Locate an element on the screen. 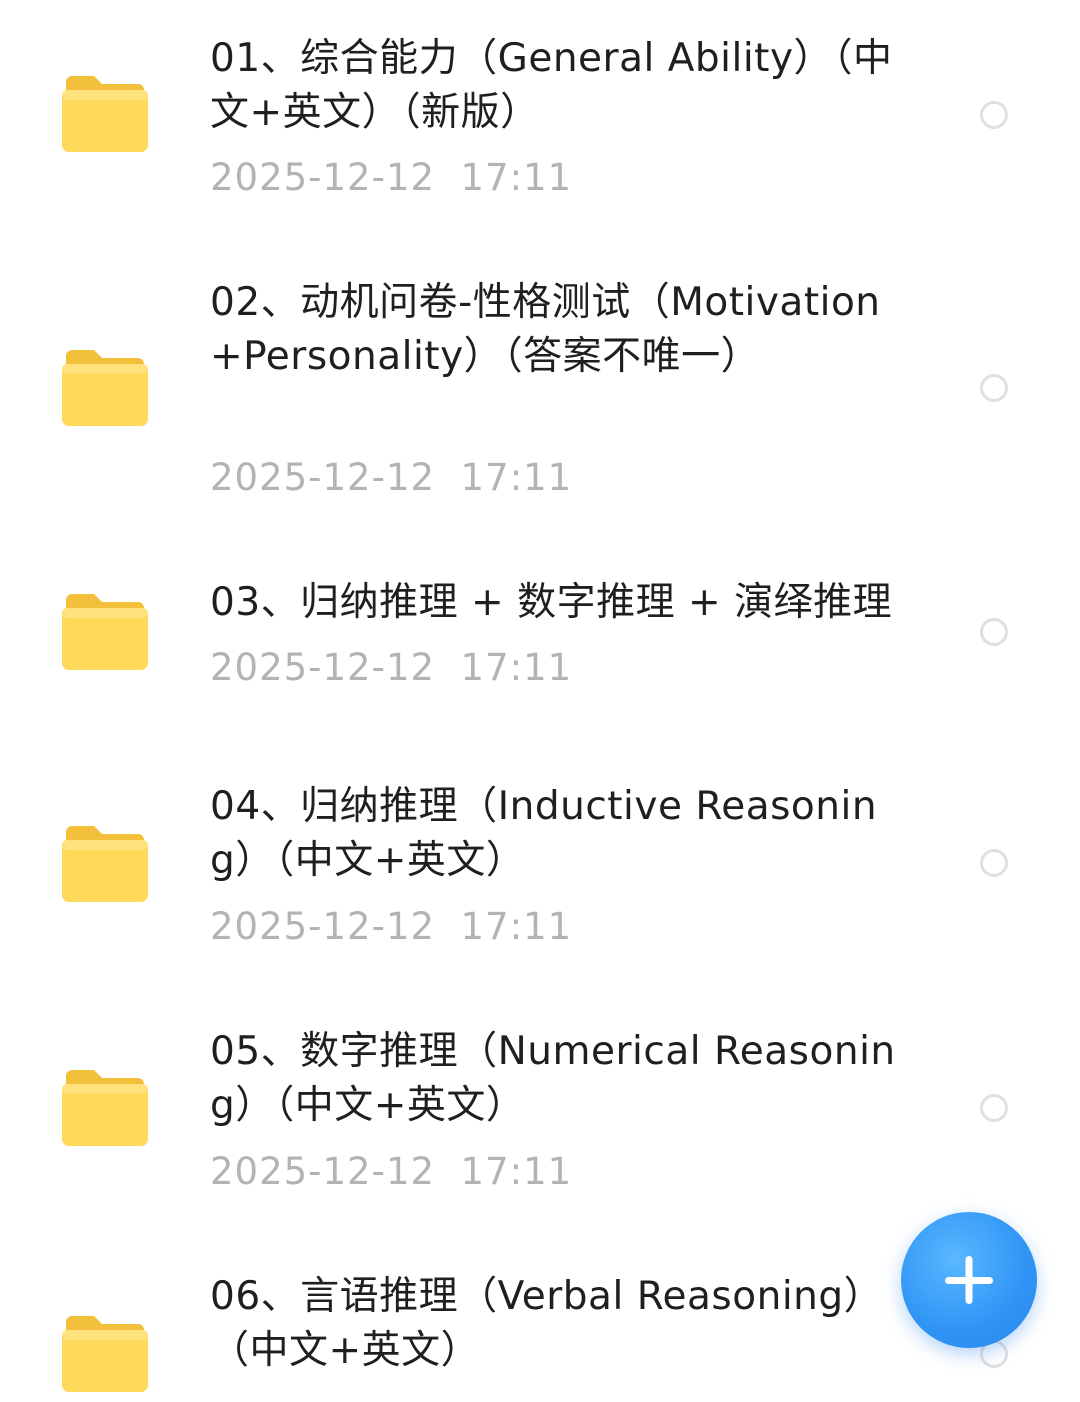 The height and width of the screenshot is (1402, 1080). file-name: 03、归纳推理 + 数字推理 + 演绎推理 is located at coordinates (551, 602).